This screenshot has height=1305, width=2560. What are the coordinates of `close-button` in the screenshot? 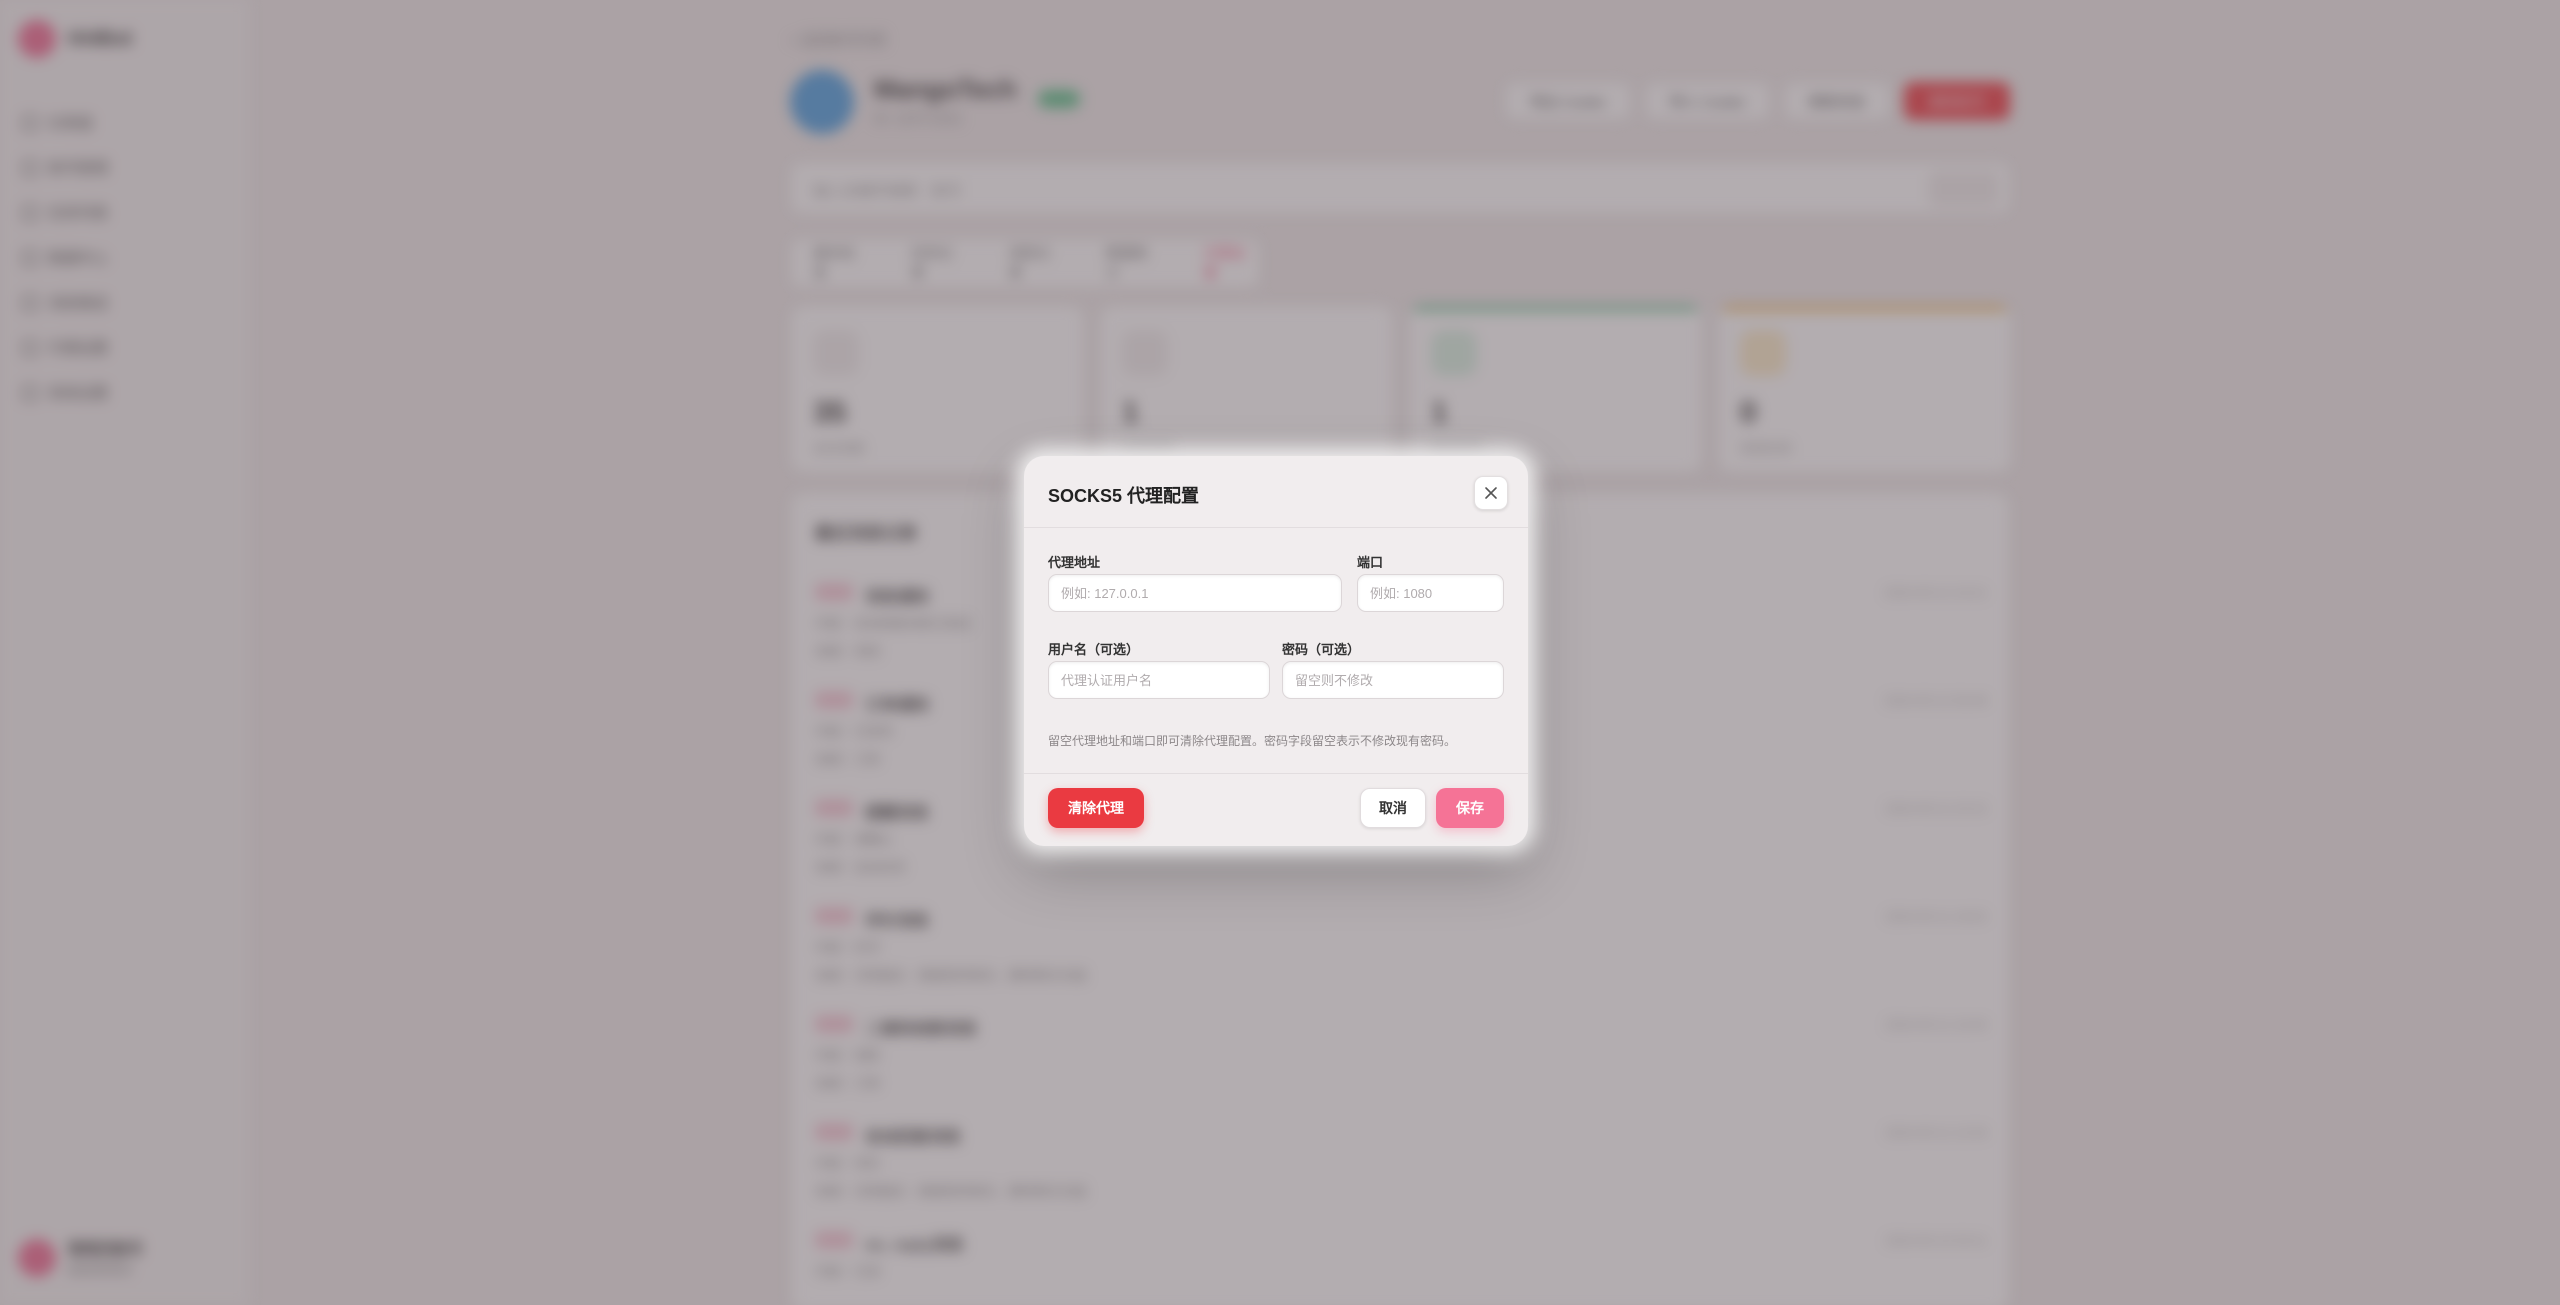 It's located at (1491, 493).